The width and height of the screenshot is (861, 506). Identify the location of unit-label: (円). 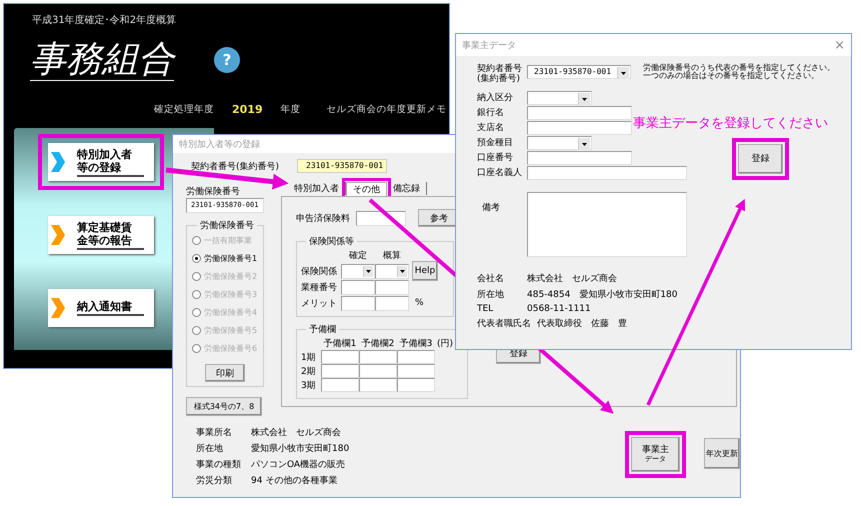
(445, 344).